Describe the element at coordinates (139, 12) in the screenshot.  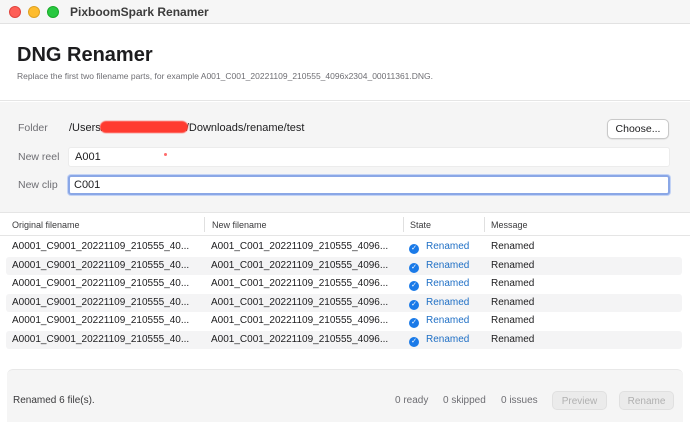
I see `window-title: PixboomSpark Renamer` at that location.